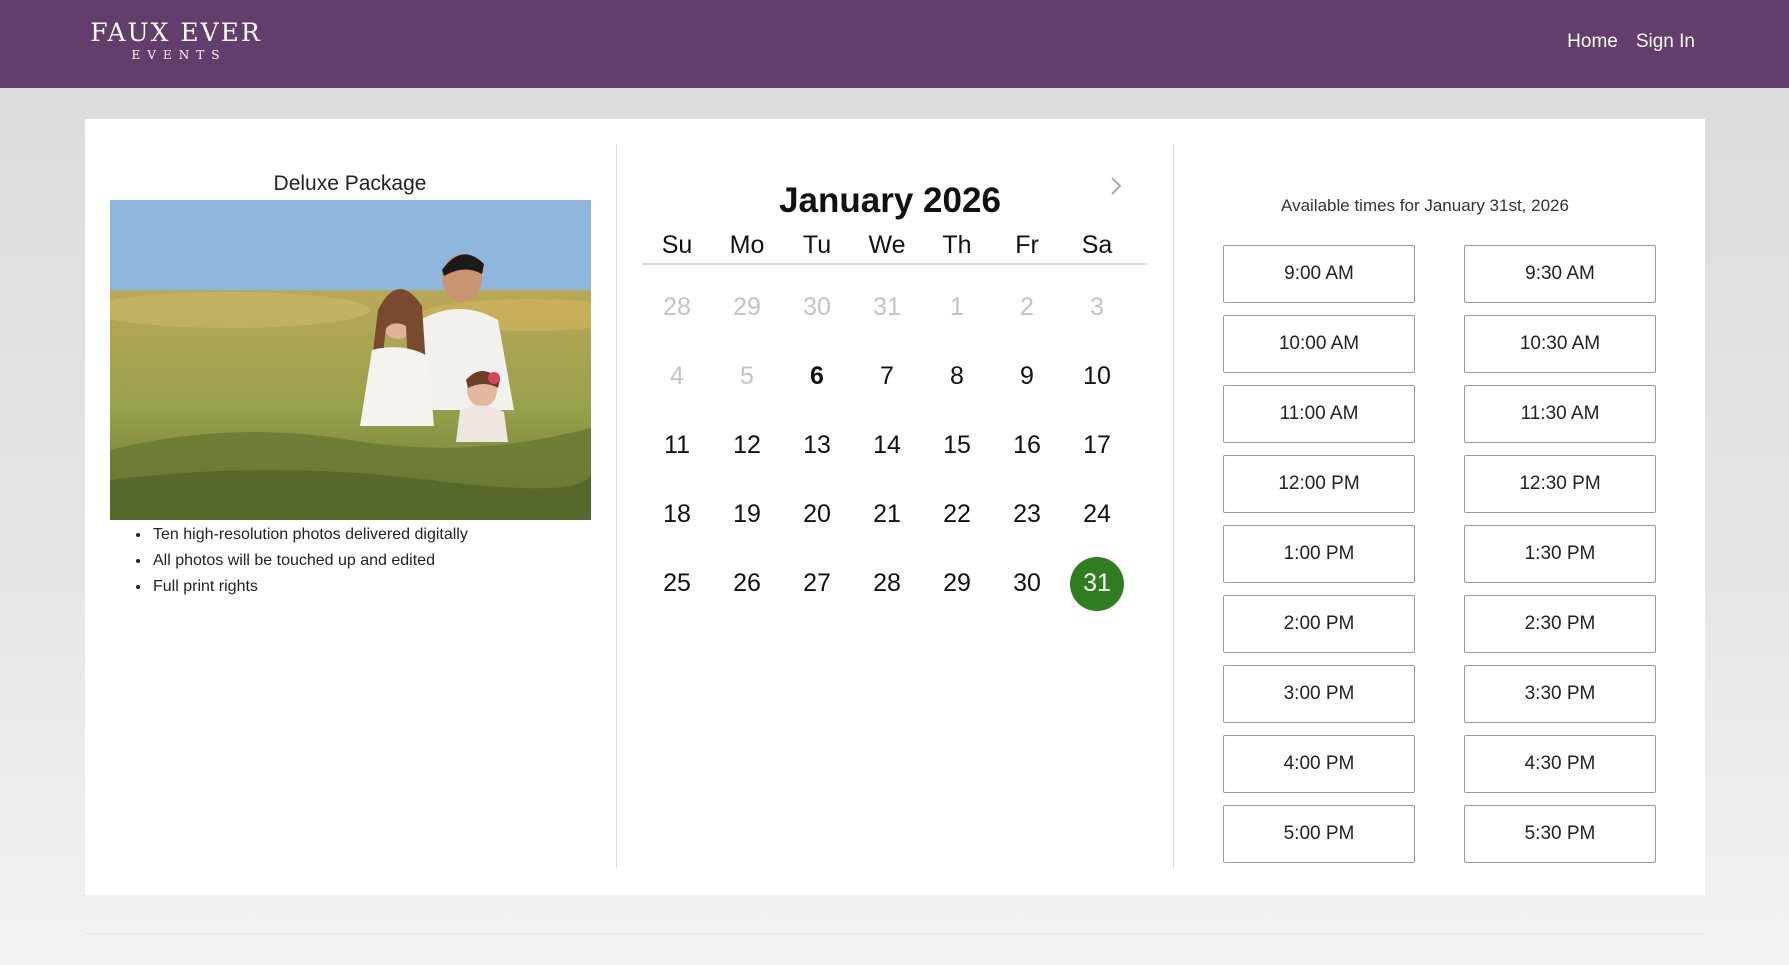 The height and width of the screenshot is (965, 1789). Describe the element at coordinates (890, 200) in the screenshot. I see `calendar-month-label: January 2026` at that location.